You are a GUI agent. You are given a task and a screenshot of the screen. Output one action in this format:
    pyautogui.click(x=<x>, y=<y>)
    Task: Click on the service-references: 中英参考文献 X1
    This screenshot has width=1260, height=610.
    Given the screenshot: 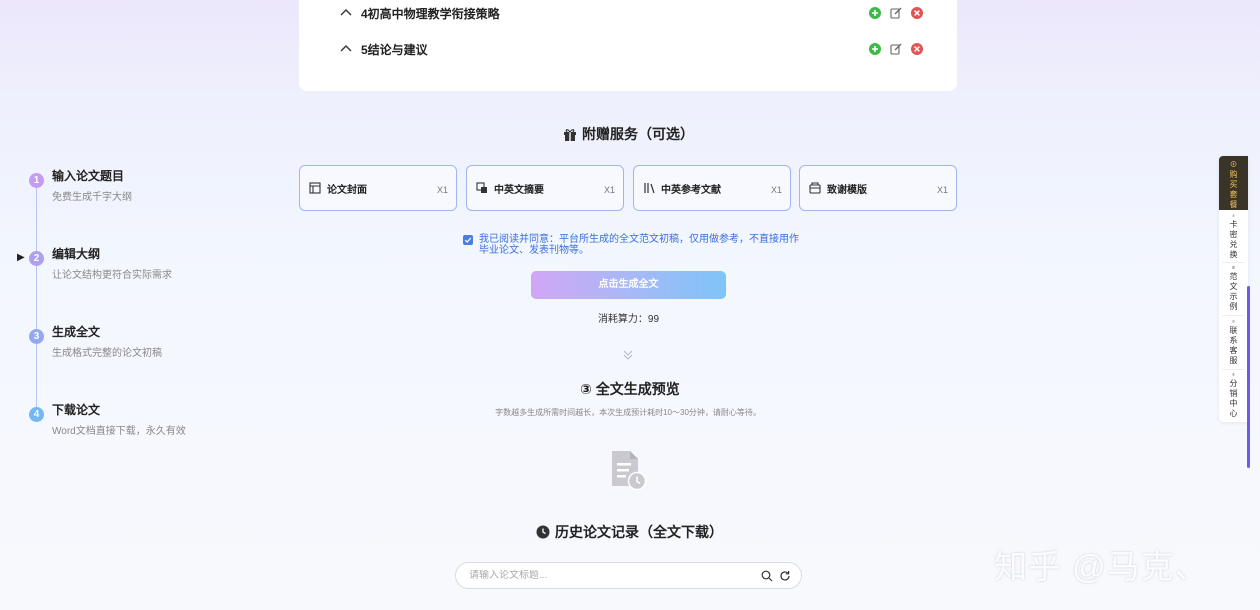 What is the action you would take?
    pyautogui.click(x=712, y=188)
    